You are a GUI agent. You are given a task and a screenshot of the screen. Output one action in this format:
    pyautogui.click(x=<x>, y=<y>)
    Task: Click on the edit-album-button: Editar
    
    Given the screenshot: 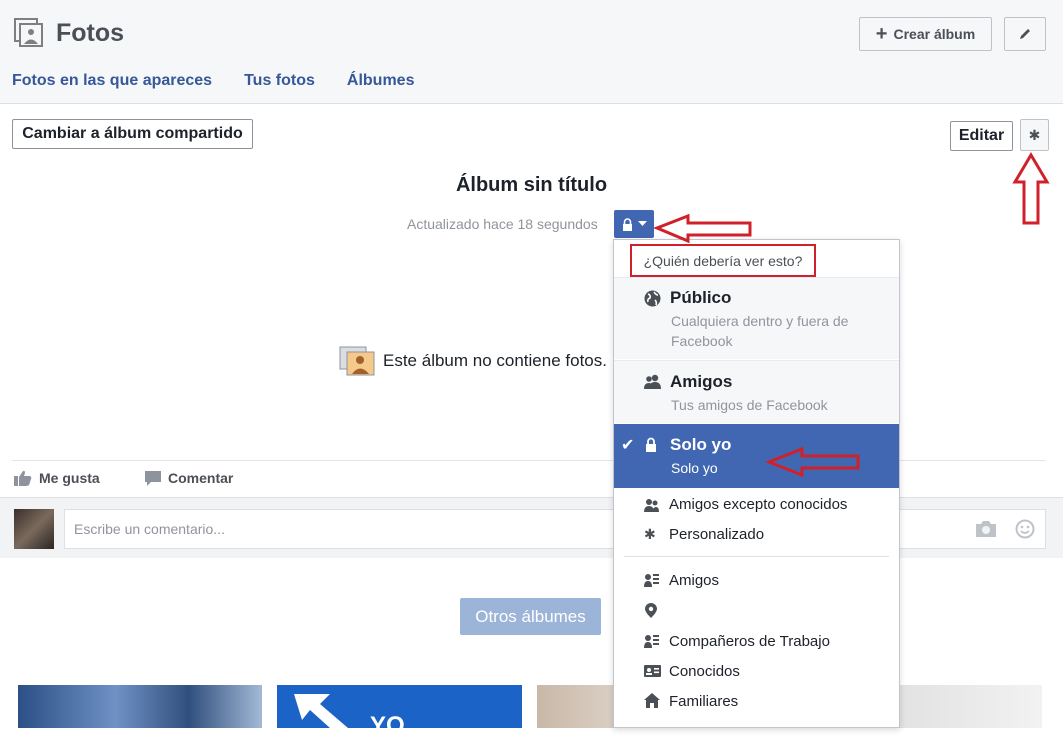 What is the action you would take?
    pyautogui.click(x=981, y=136)
    